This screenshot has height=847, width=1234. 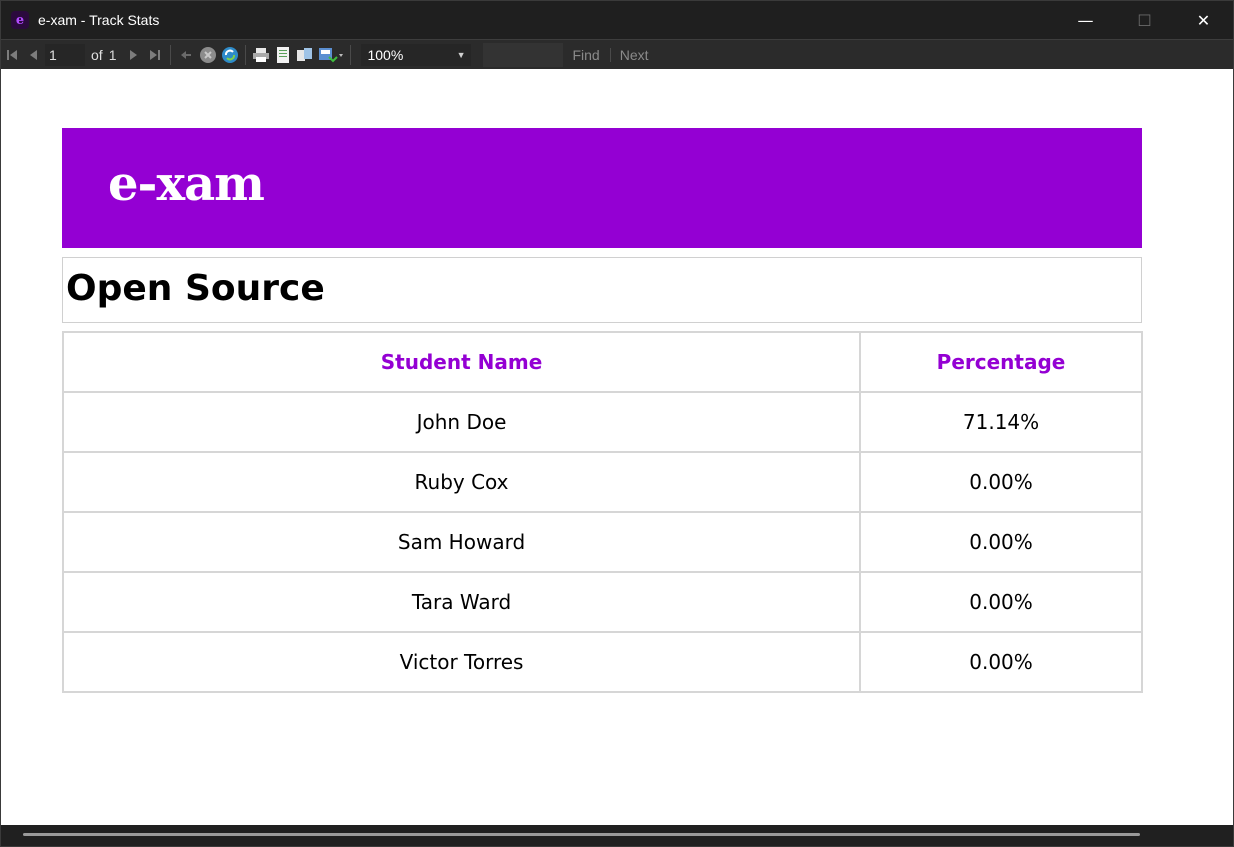 I want to click on window-title: e-xam - Track Stats, so click(x=99, y=20).